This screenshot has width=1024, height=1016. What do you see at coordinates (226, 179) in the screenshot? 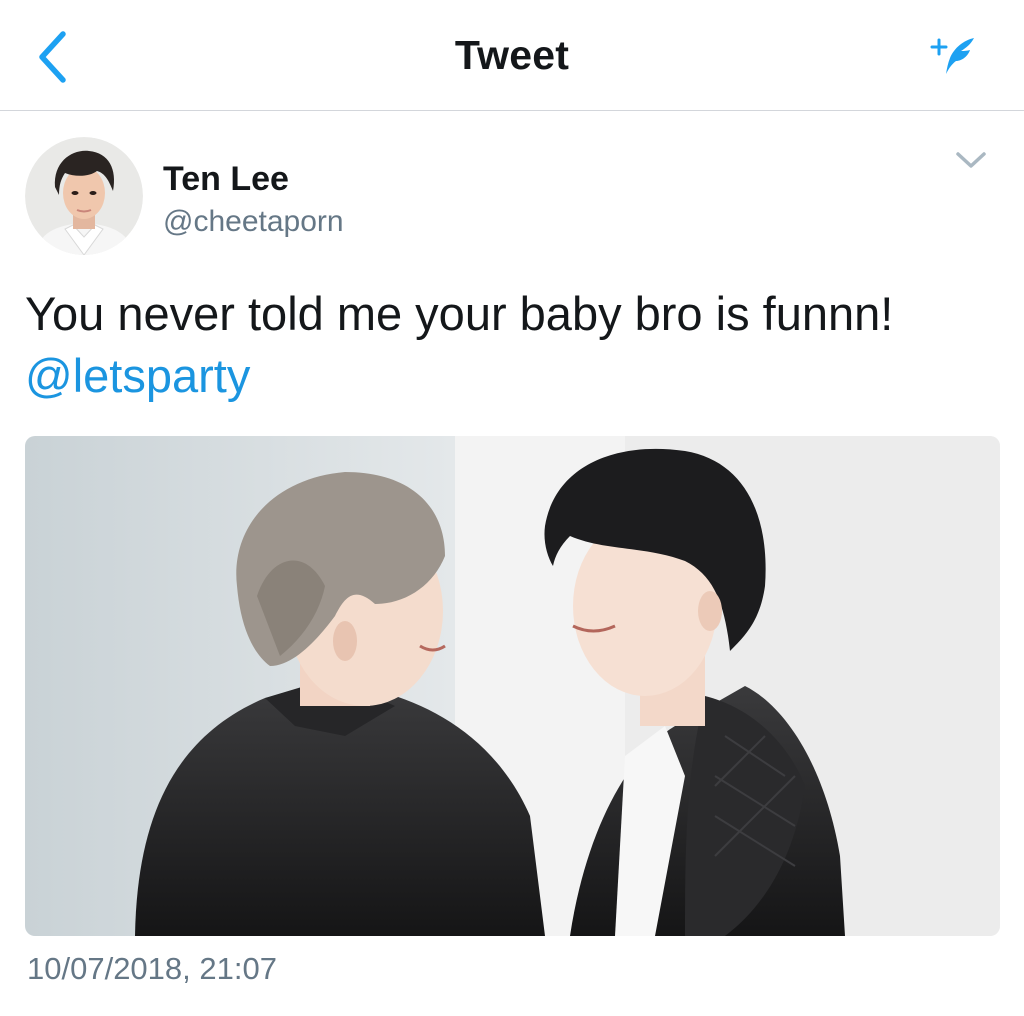
I see `author-name: Ten Lee` at bounding box center [226, 179].